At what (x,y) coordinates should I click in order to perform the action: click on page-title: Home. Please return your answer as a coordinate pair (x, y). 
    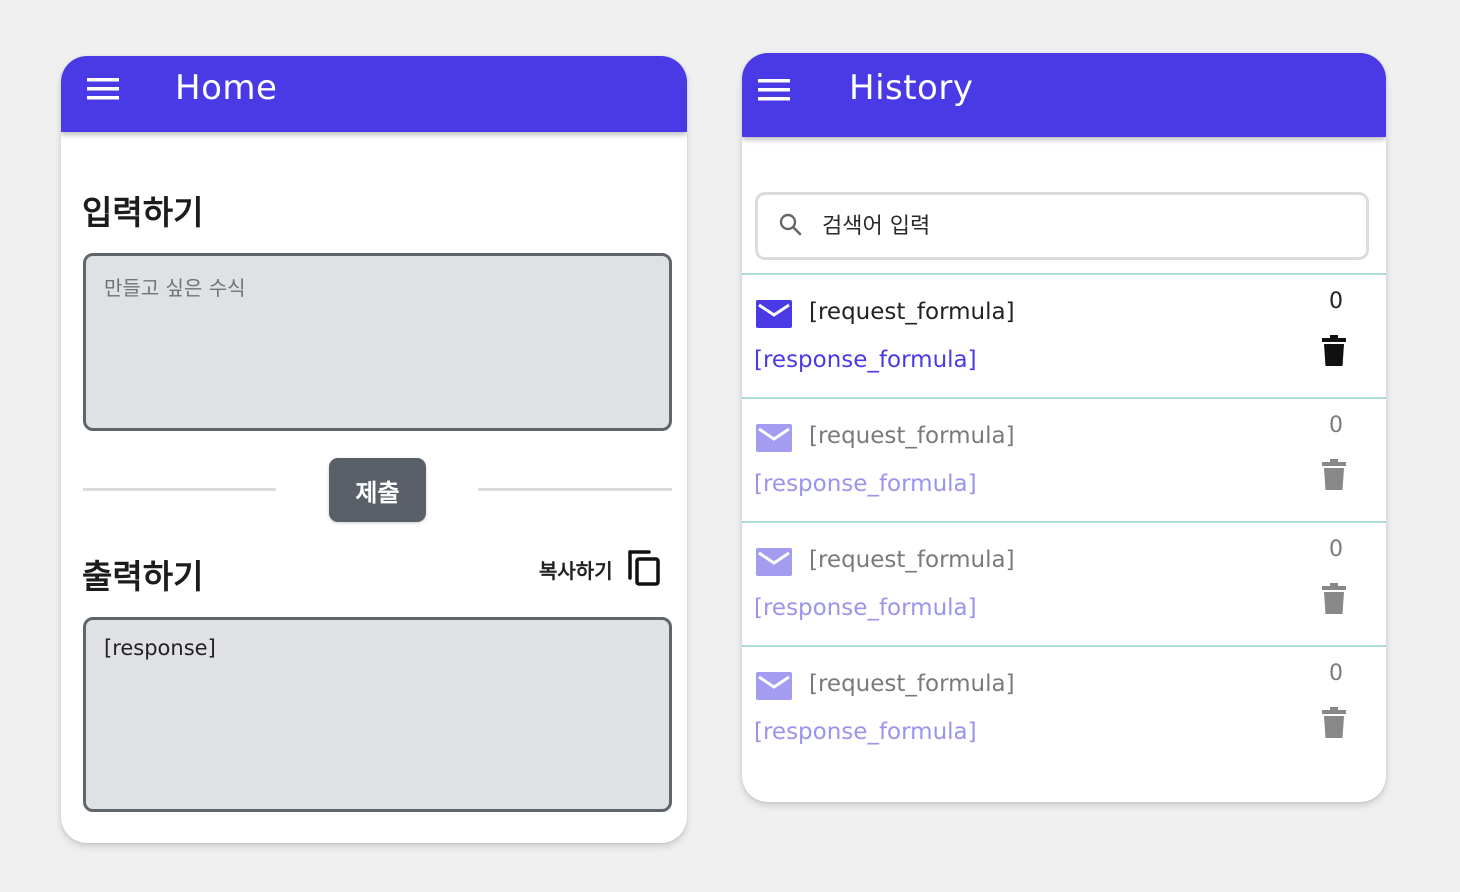
    Looking at the image, I should click on (226, 88).